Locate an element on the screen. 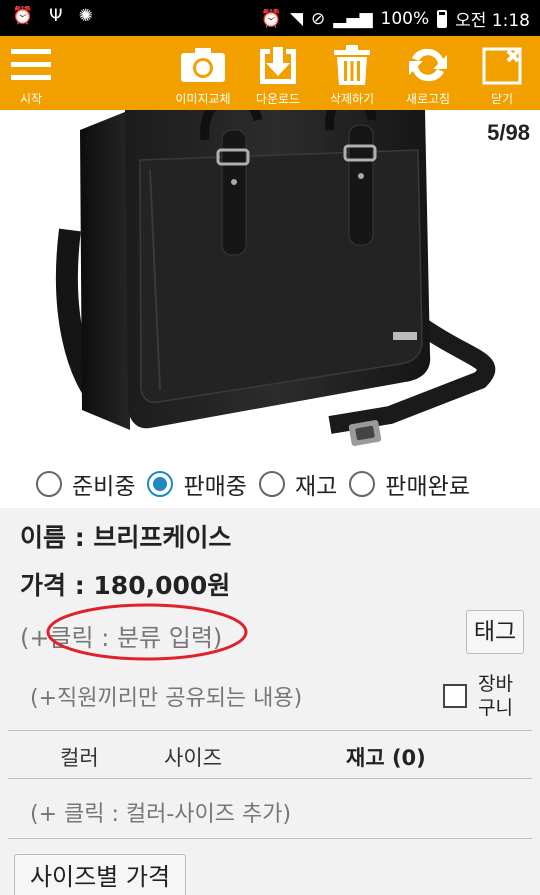 The width and height of the screenshot is (540, 895). product-name: 이름 : 브리프케이스 is located at coordinates (125, 536).